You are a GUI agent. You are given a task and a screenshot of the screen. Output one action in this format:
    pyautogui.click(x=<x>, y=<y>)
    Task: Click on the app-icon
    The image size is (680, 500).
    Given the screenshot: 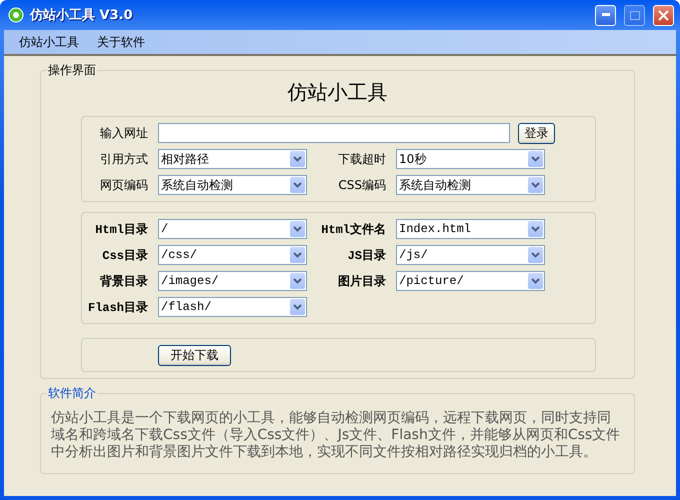 What is the action you would take?
    pyautogui.click(x=16, y=15)
    